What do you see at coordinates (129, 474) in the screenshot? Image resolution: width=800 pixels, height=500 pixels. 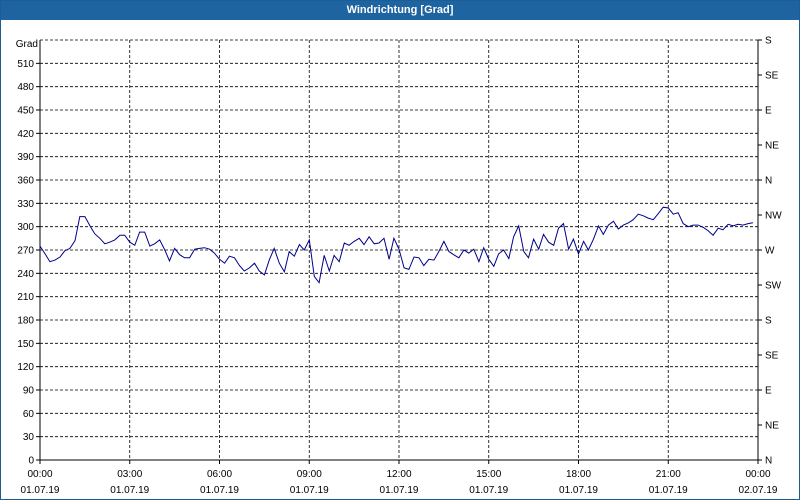 I see `x-tick-time-label: 03:00` at bounding box center [129, 474].